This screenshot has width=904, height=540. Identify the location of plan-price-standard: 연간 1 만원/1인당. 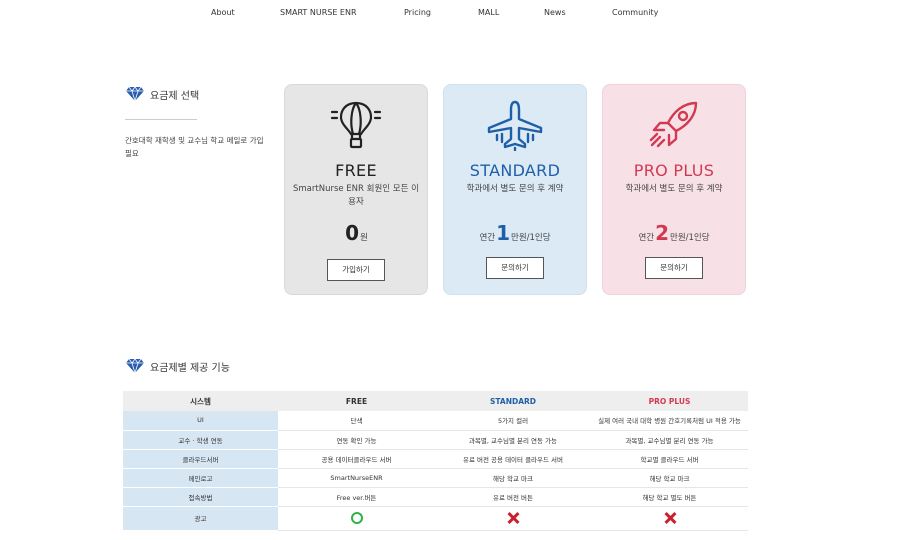
(515, 233).